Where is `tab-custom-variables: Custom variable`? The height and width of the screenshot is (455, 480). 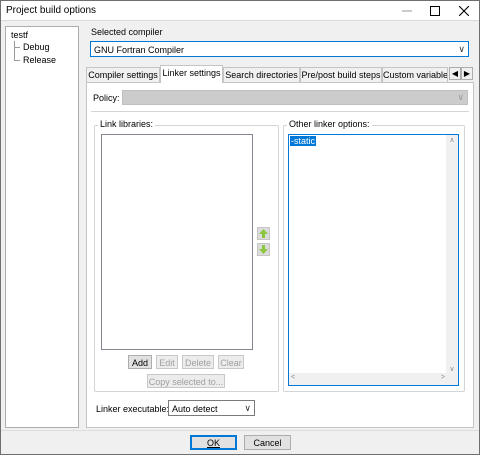 tab-custom-variables: Custom variable is located at coordinates (415, 74).